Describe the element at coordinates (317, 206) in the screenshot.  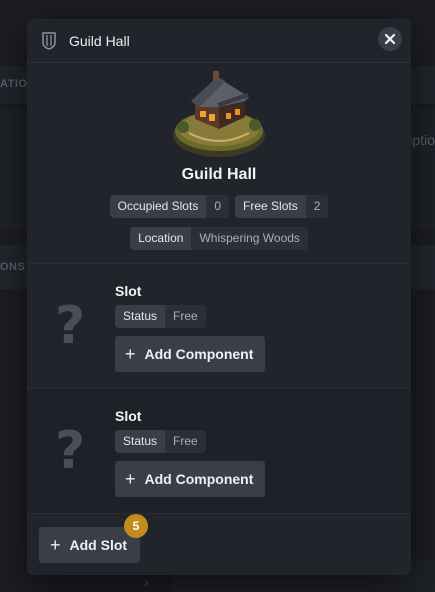
I see `stat-value: 2` at that location.